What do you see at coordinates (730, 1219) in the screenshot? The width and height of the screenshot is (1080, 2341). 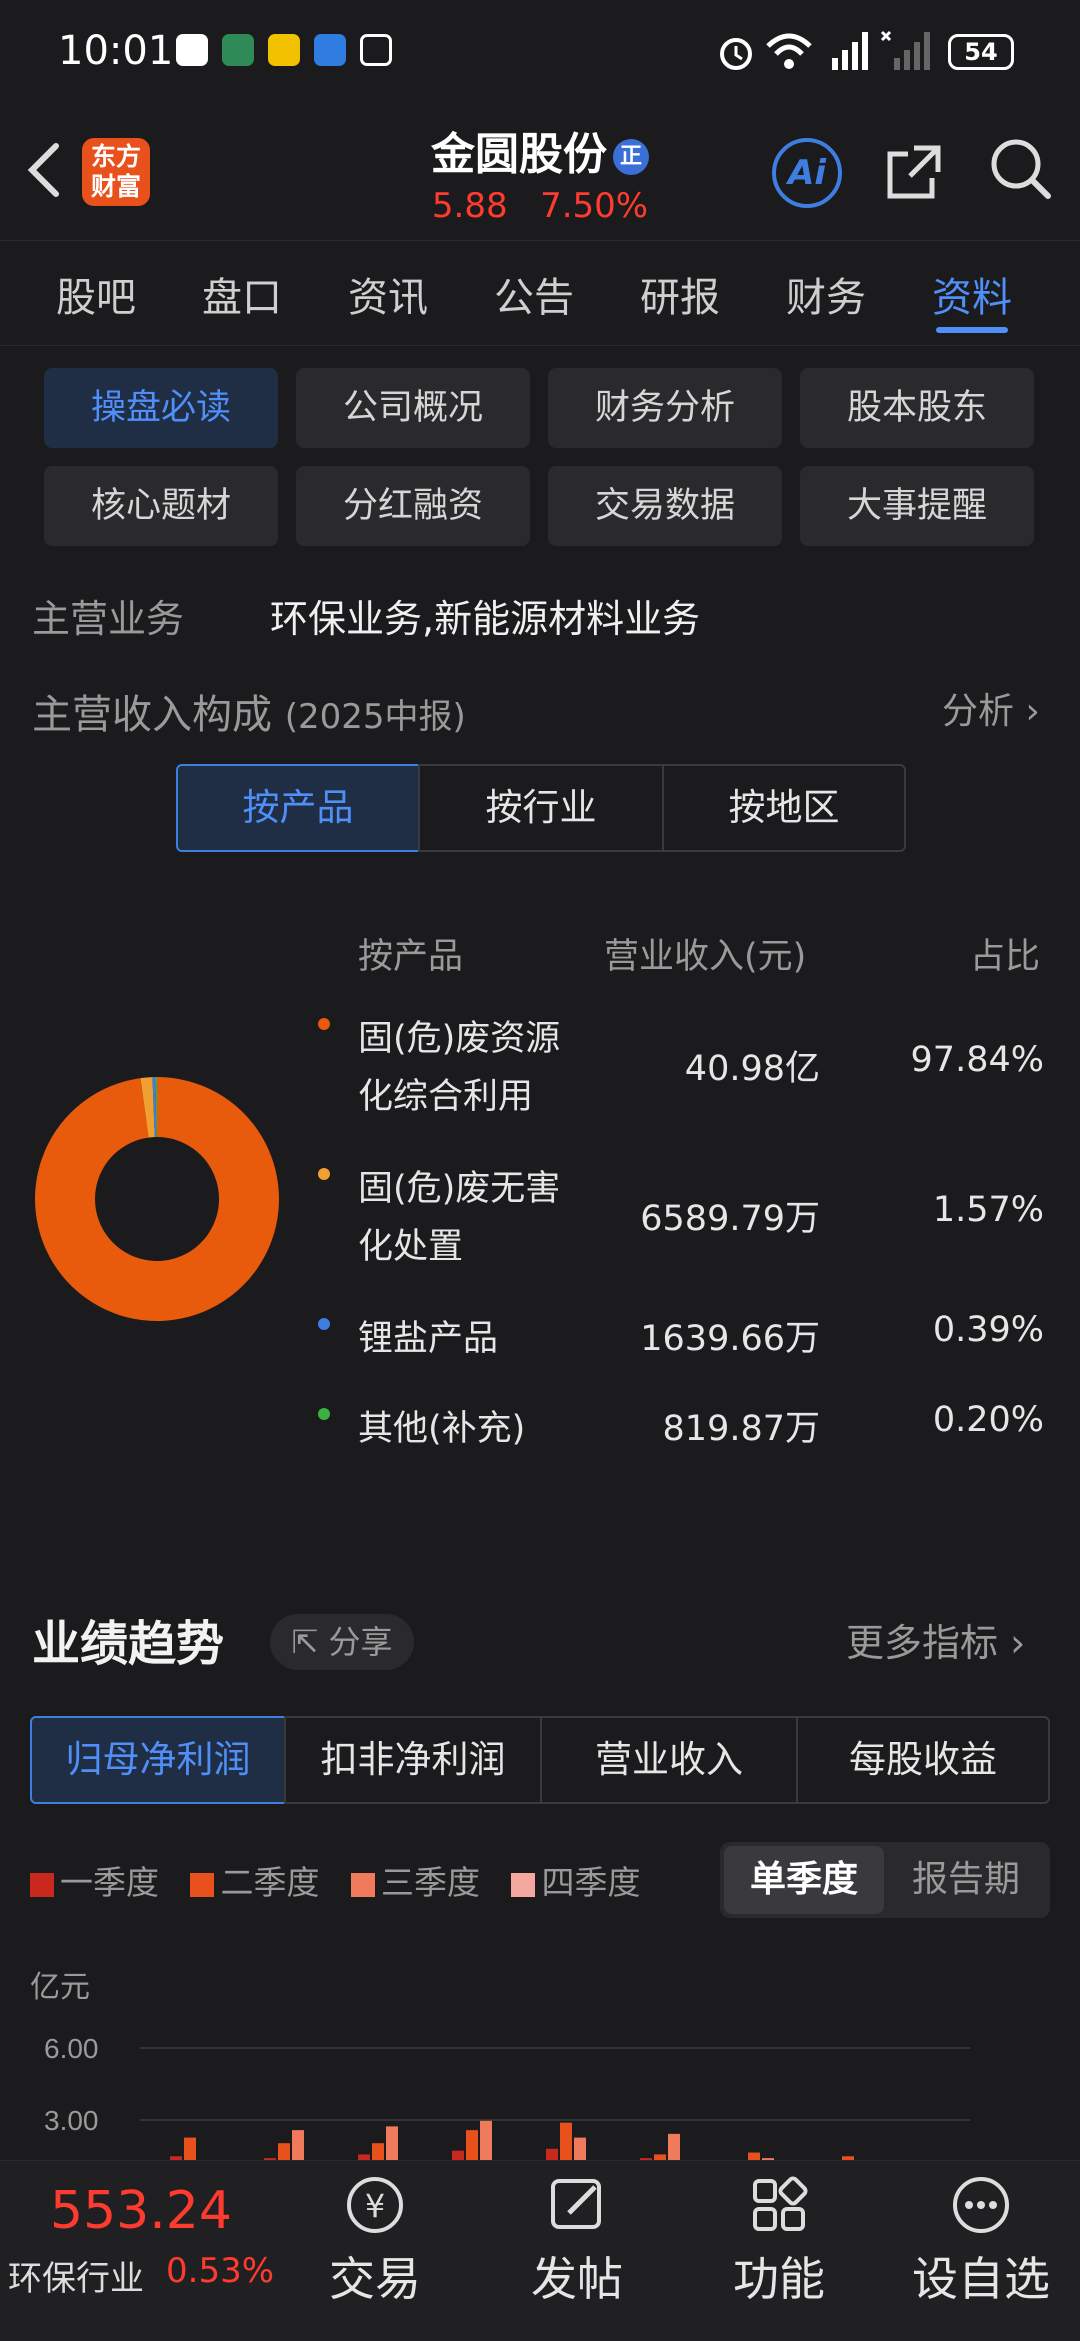 I see `row-amount: 6589.79万` at bounding box center [730, 1219].